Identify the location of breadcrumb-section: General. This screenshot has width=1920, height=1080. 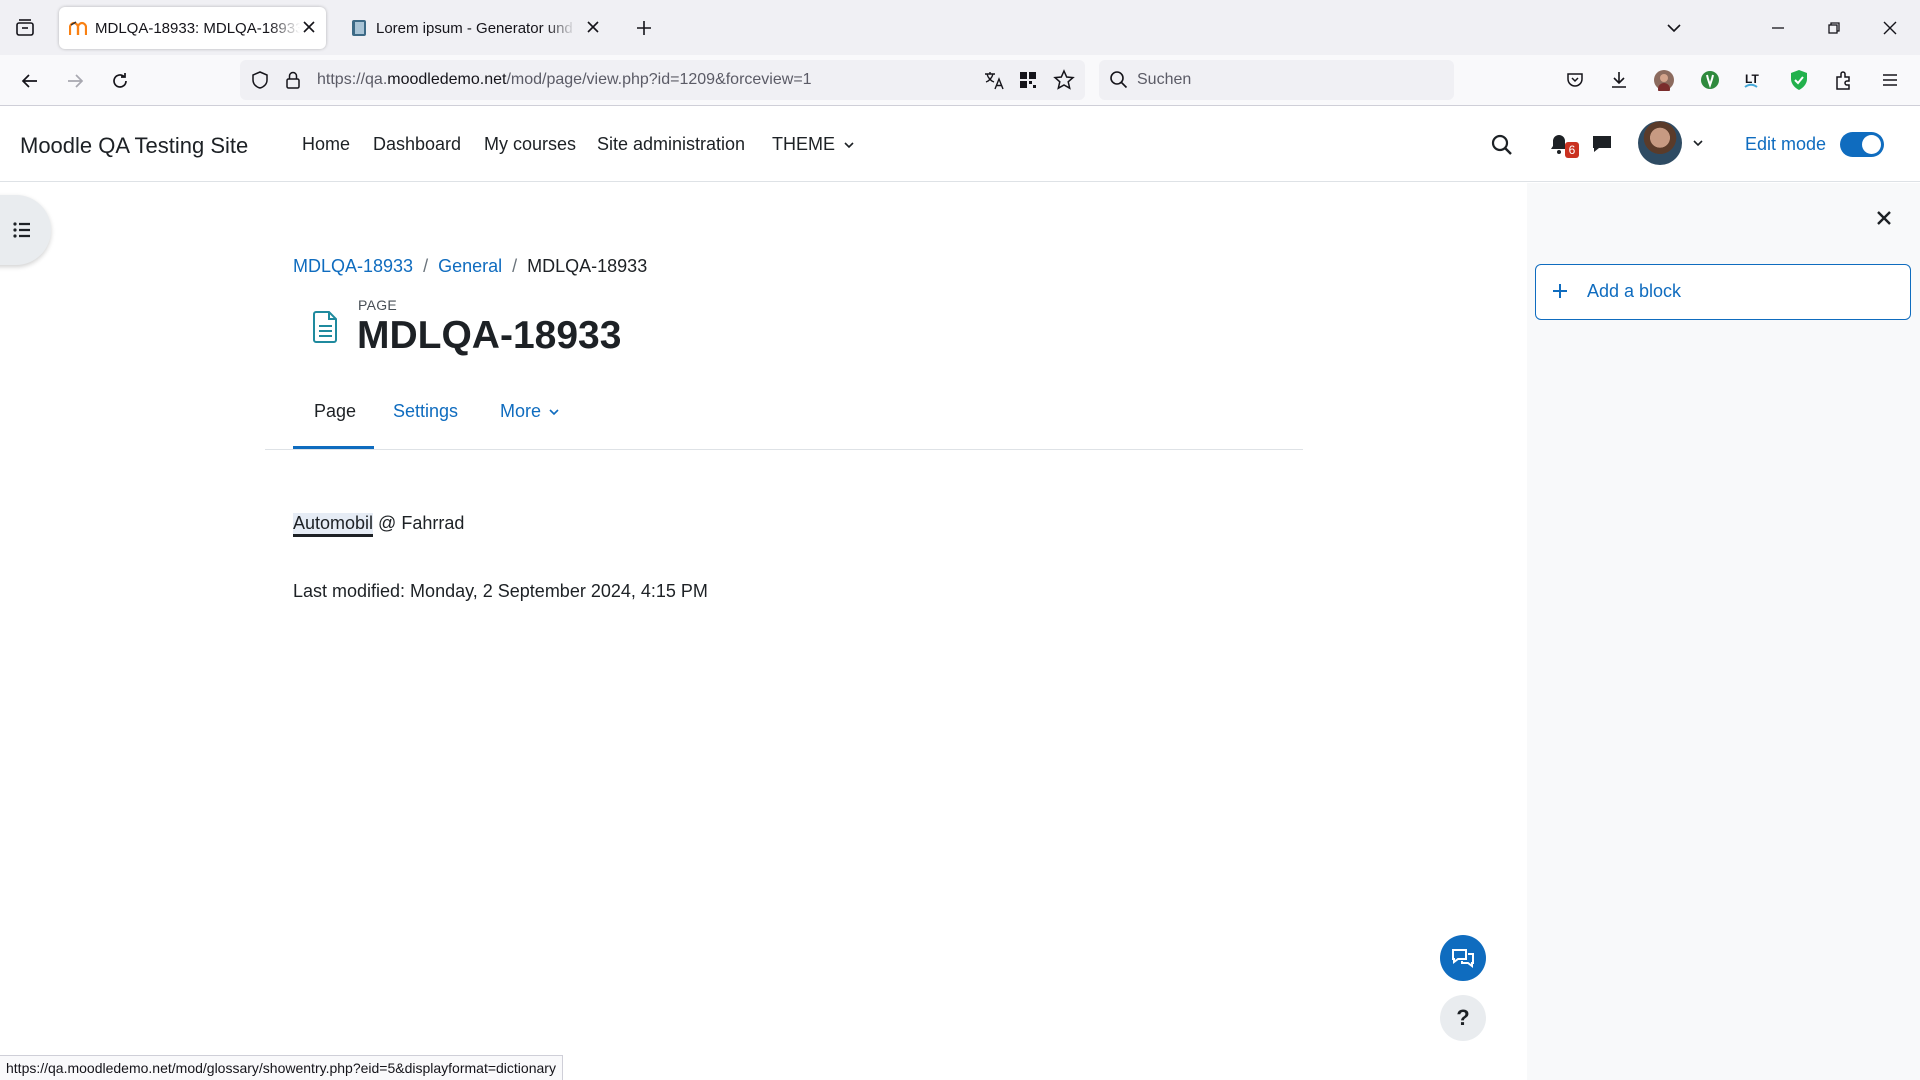
(470, 266).